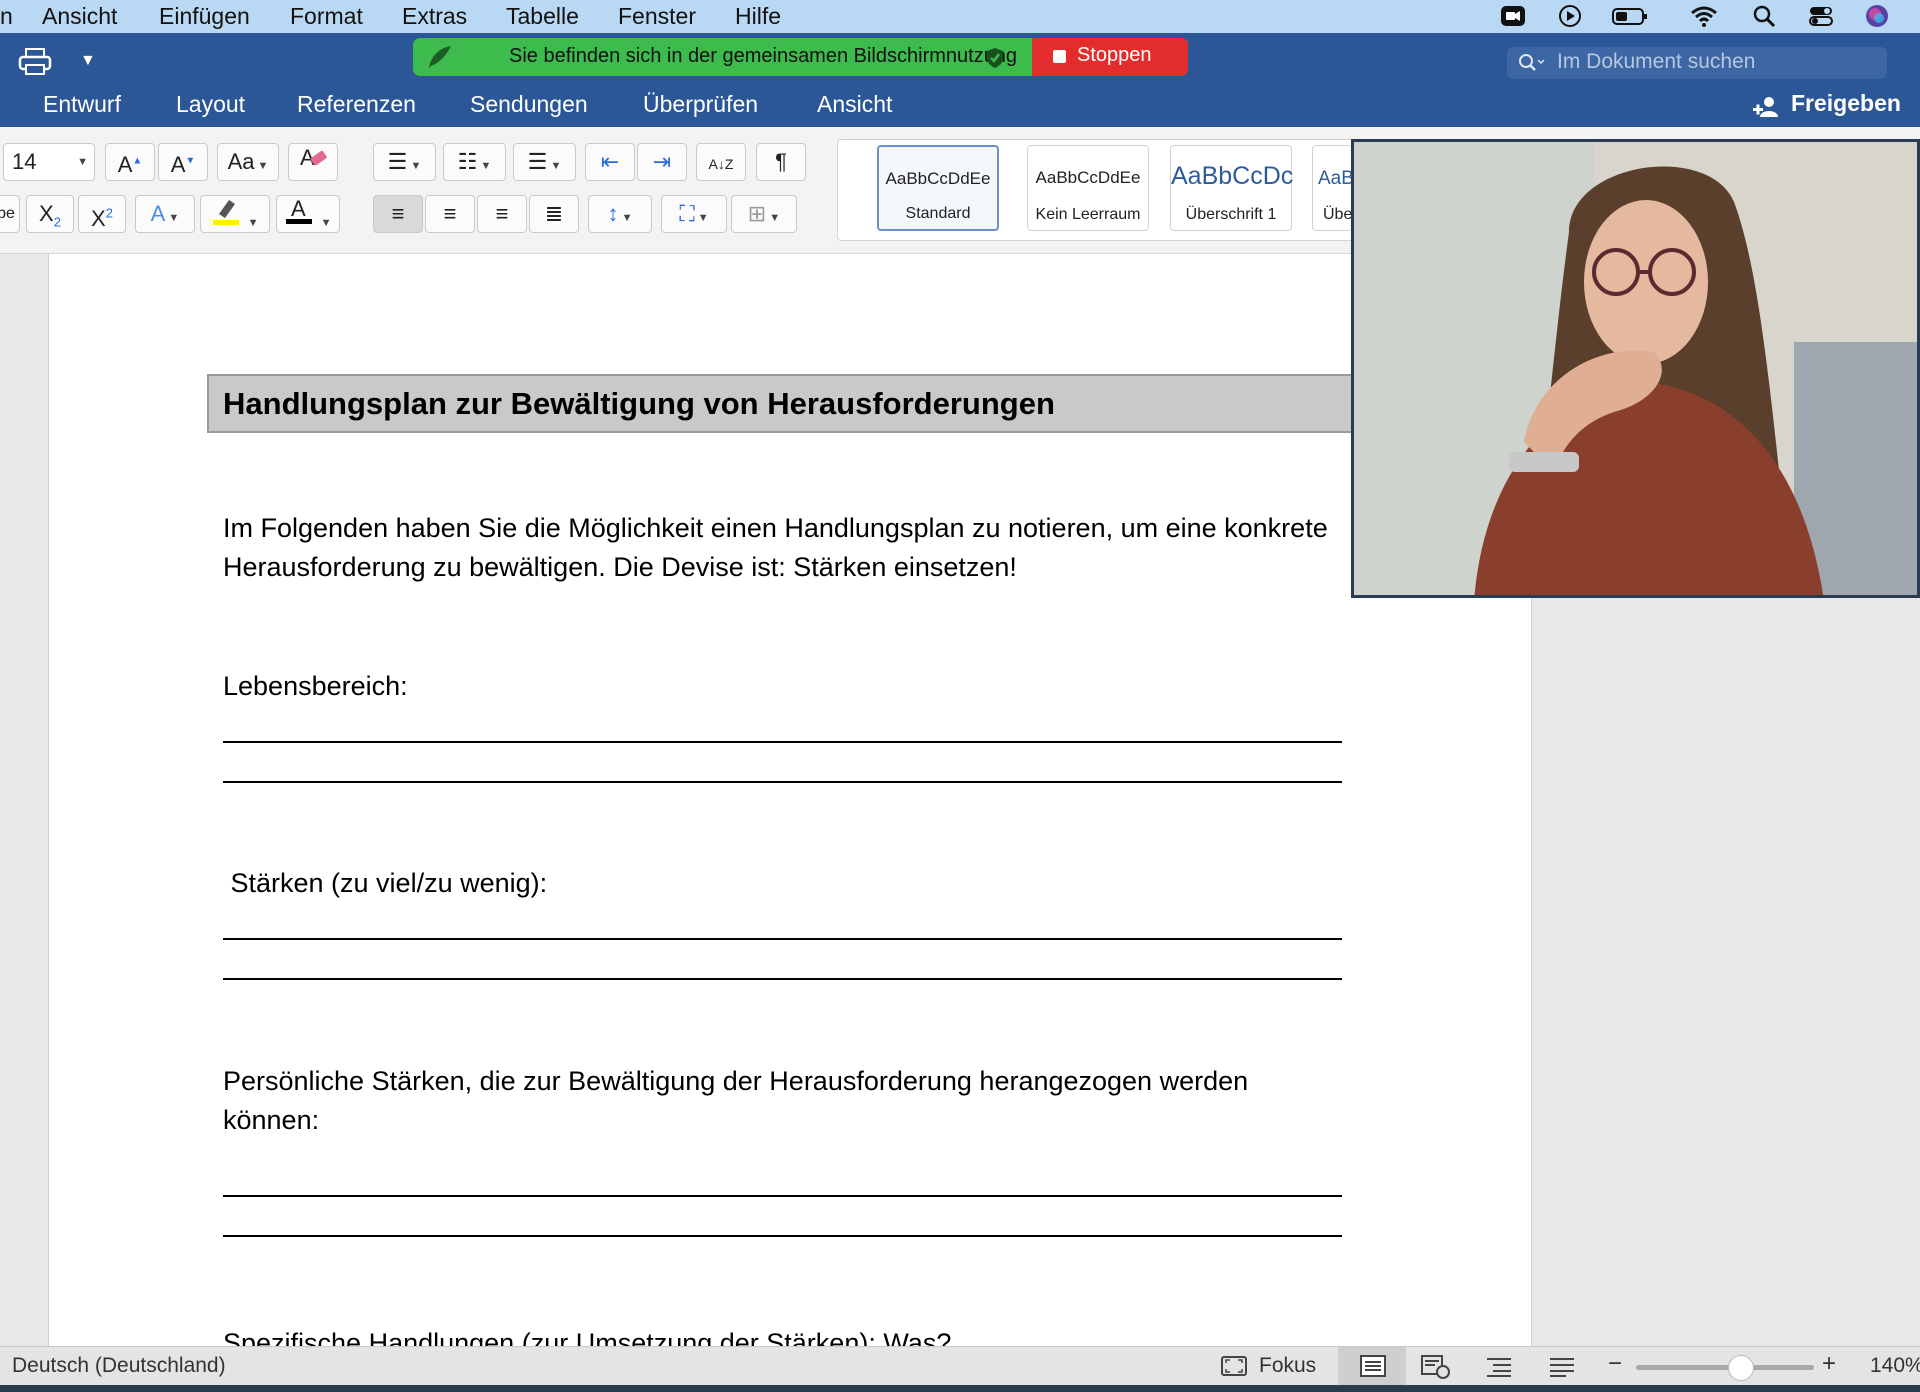  What do you see at coordinates (158, 213) in the screenshot?
I see `text-effects-icon: A` at bounding box center [158, 213].